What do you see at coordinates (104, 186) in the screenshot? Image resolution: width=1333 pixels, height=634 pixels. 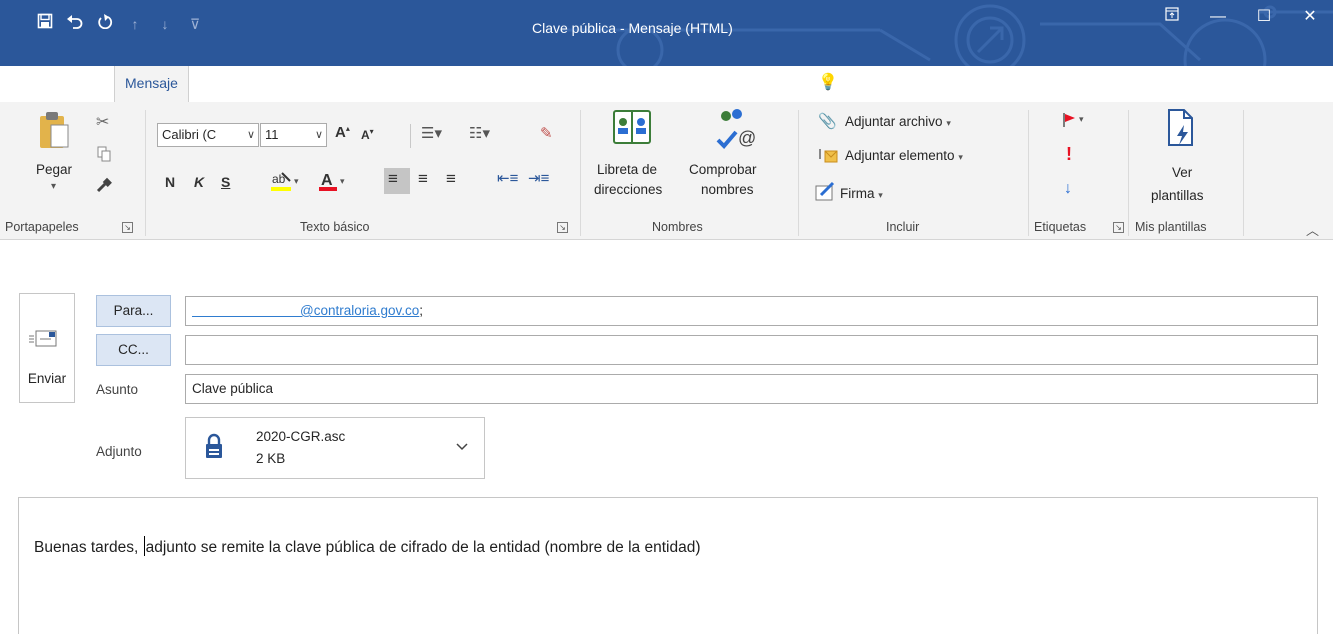 I see `format-painter-icon` at bounding box center [104, 186].